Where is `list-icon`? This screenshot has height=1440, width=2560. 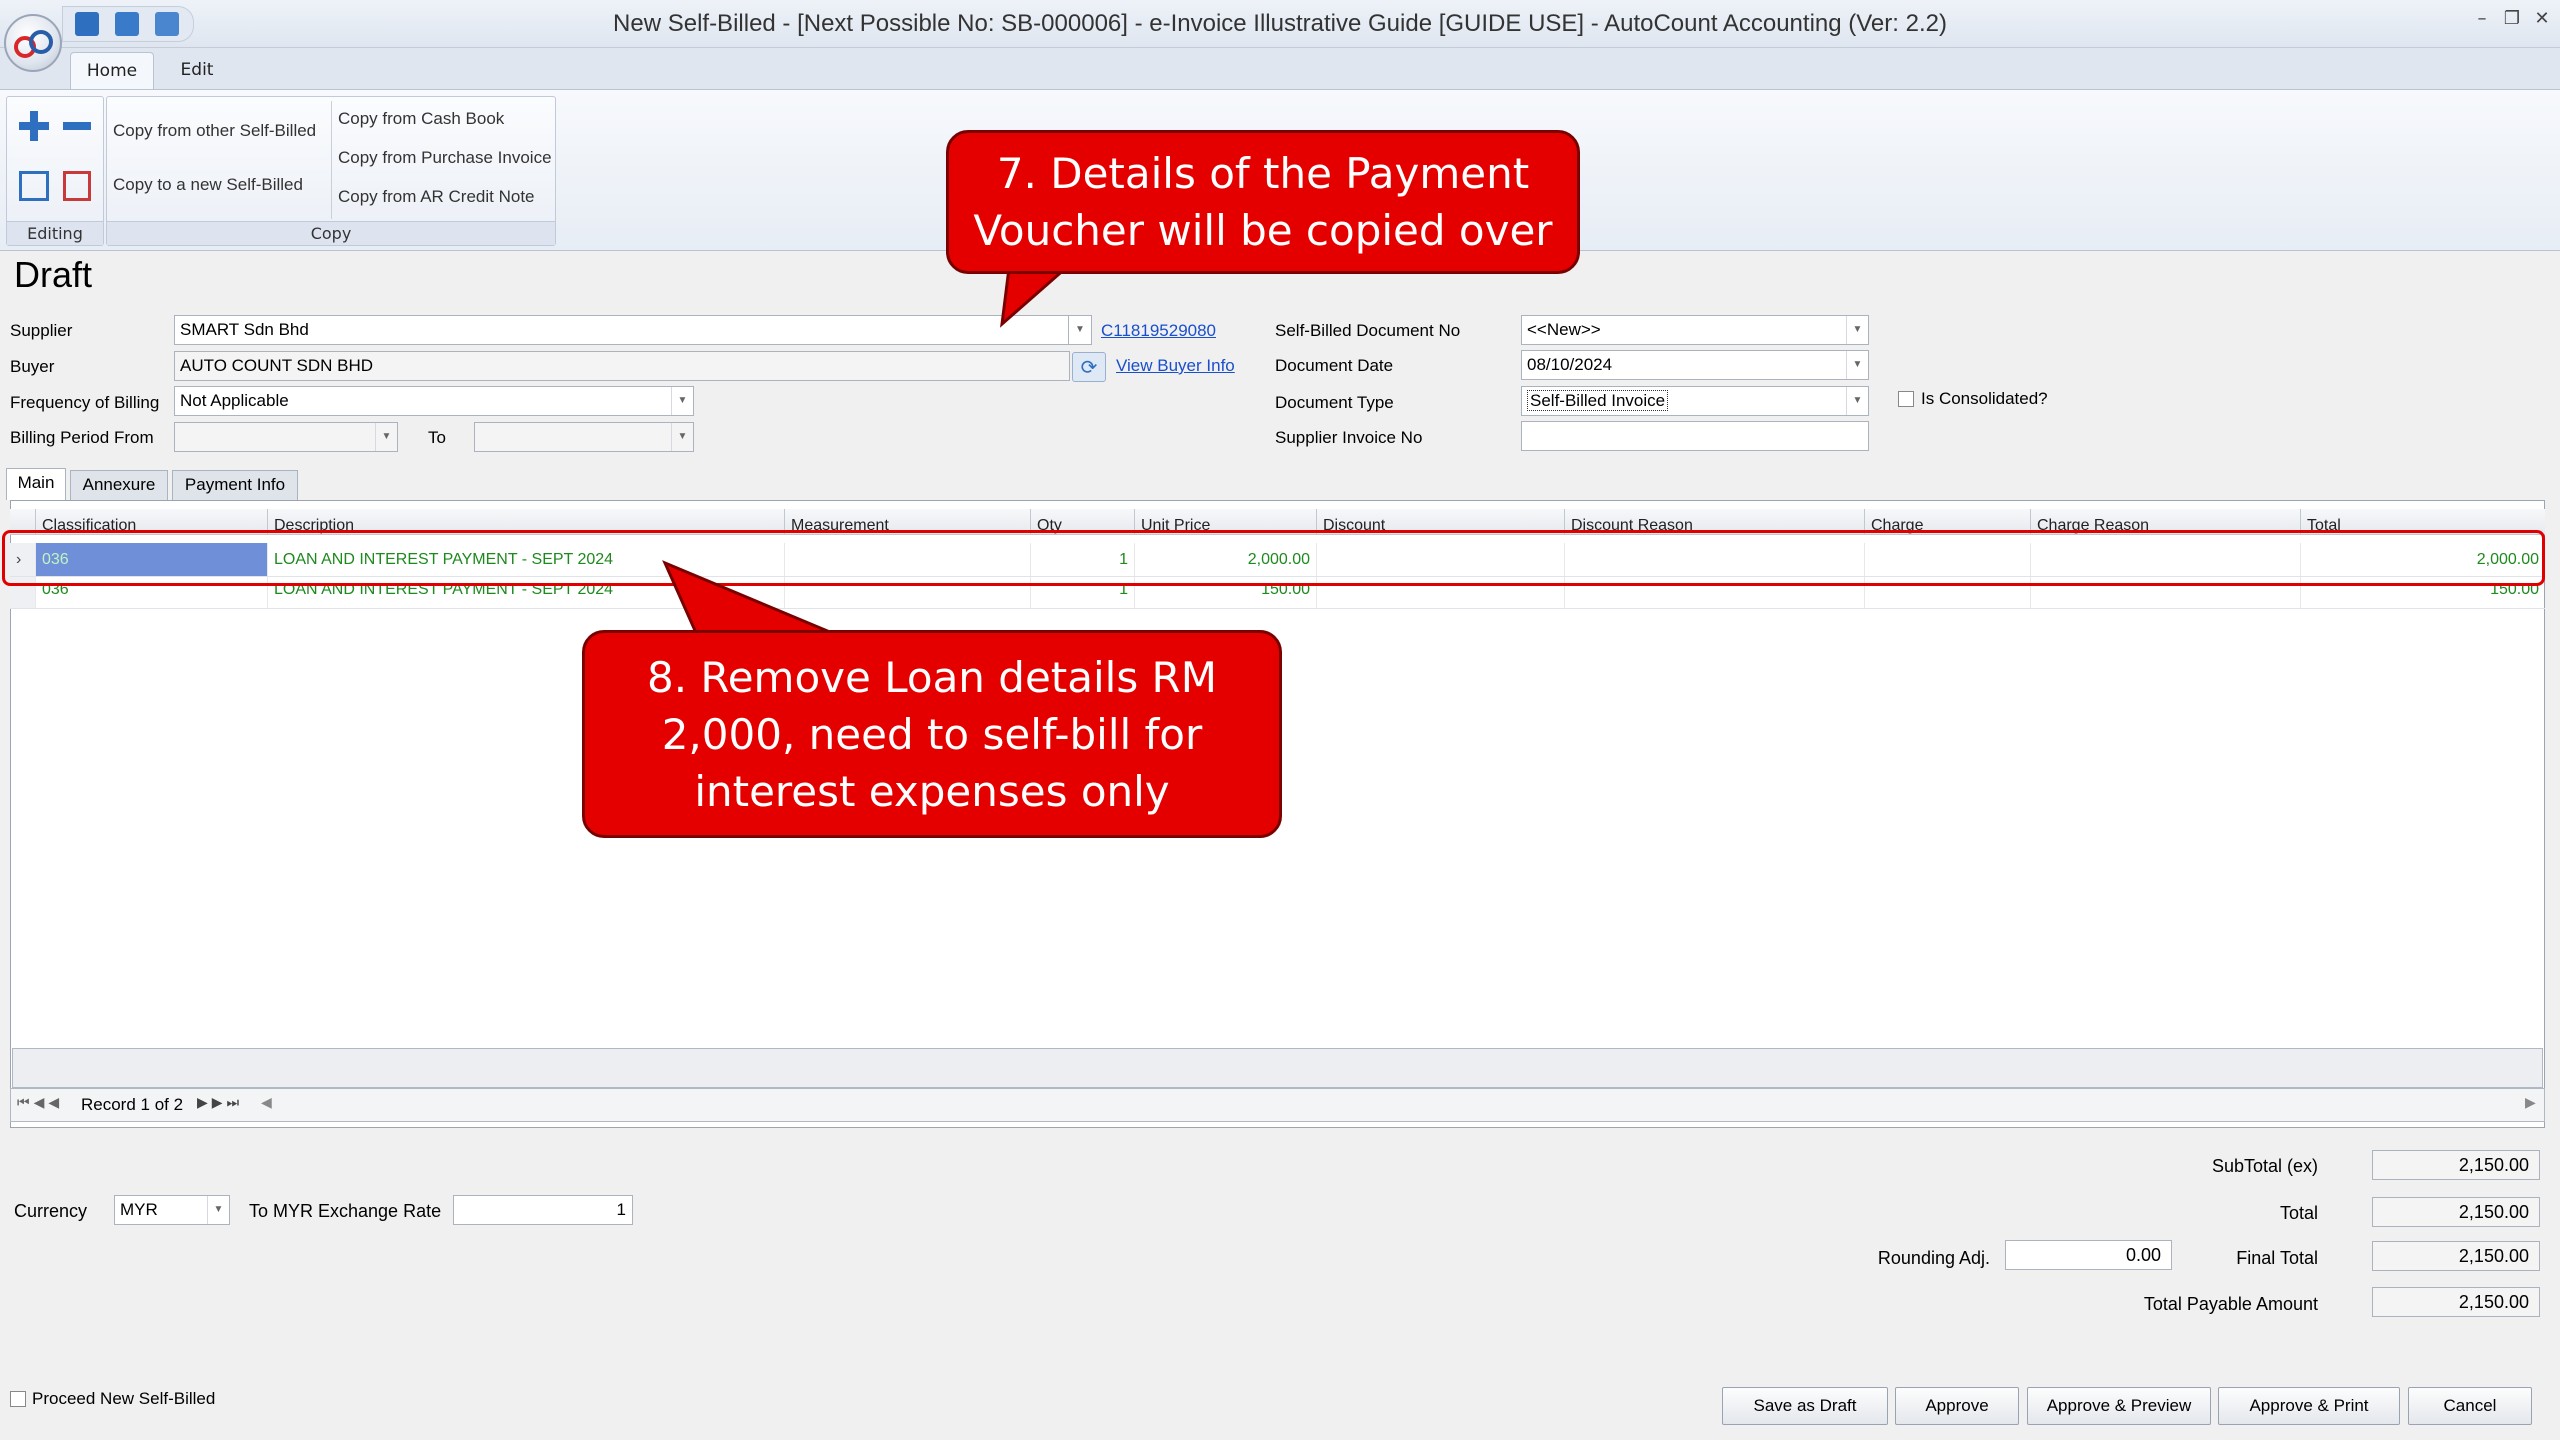 list-icon is located at coordinates (77, 186).